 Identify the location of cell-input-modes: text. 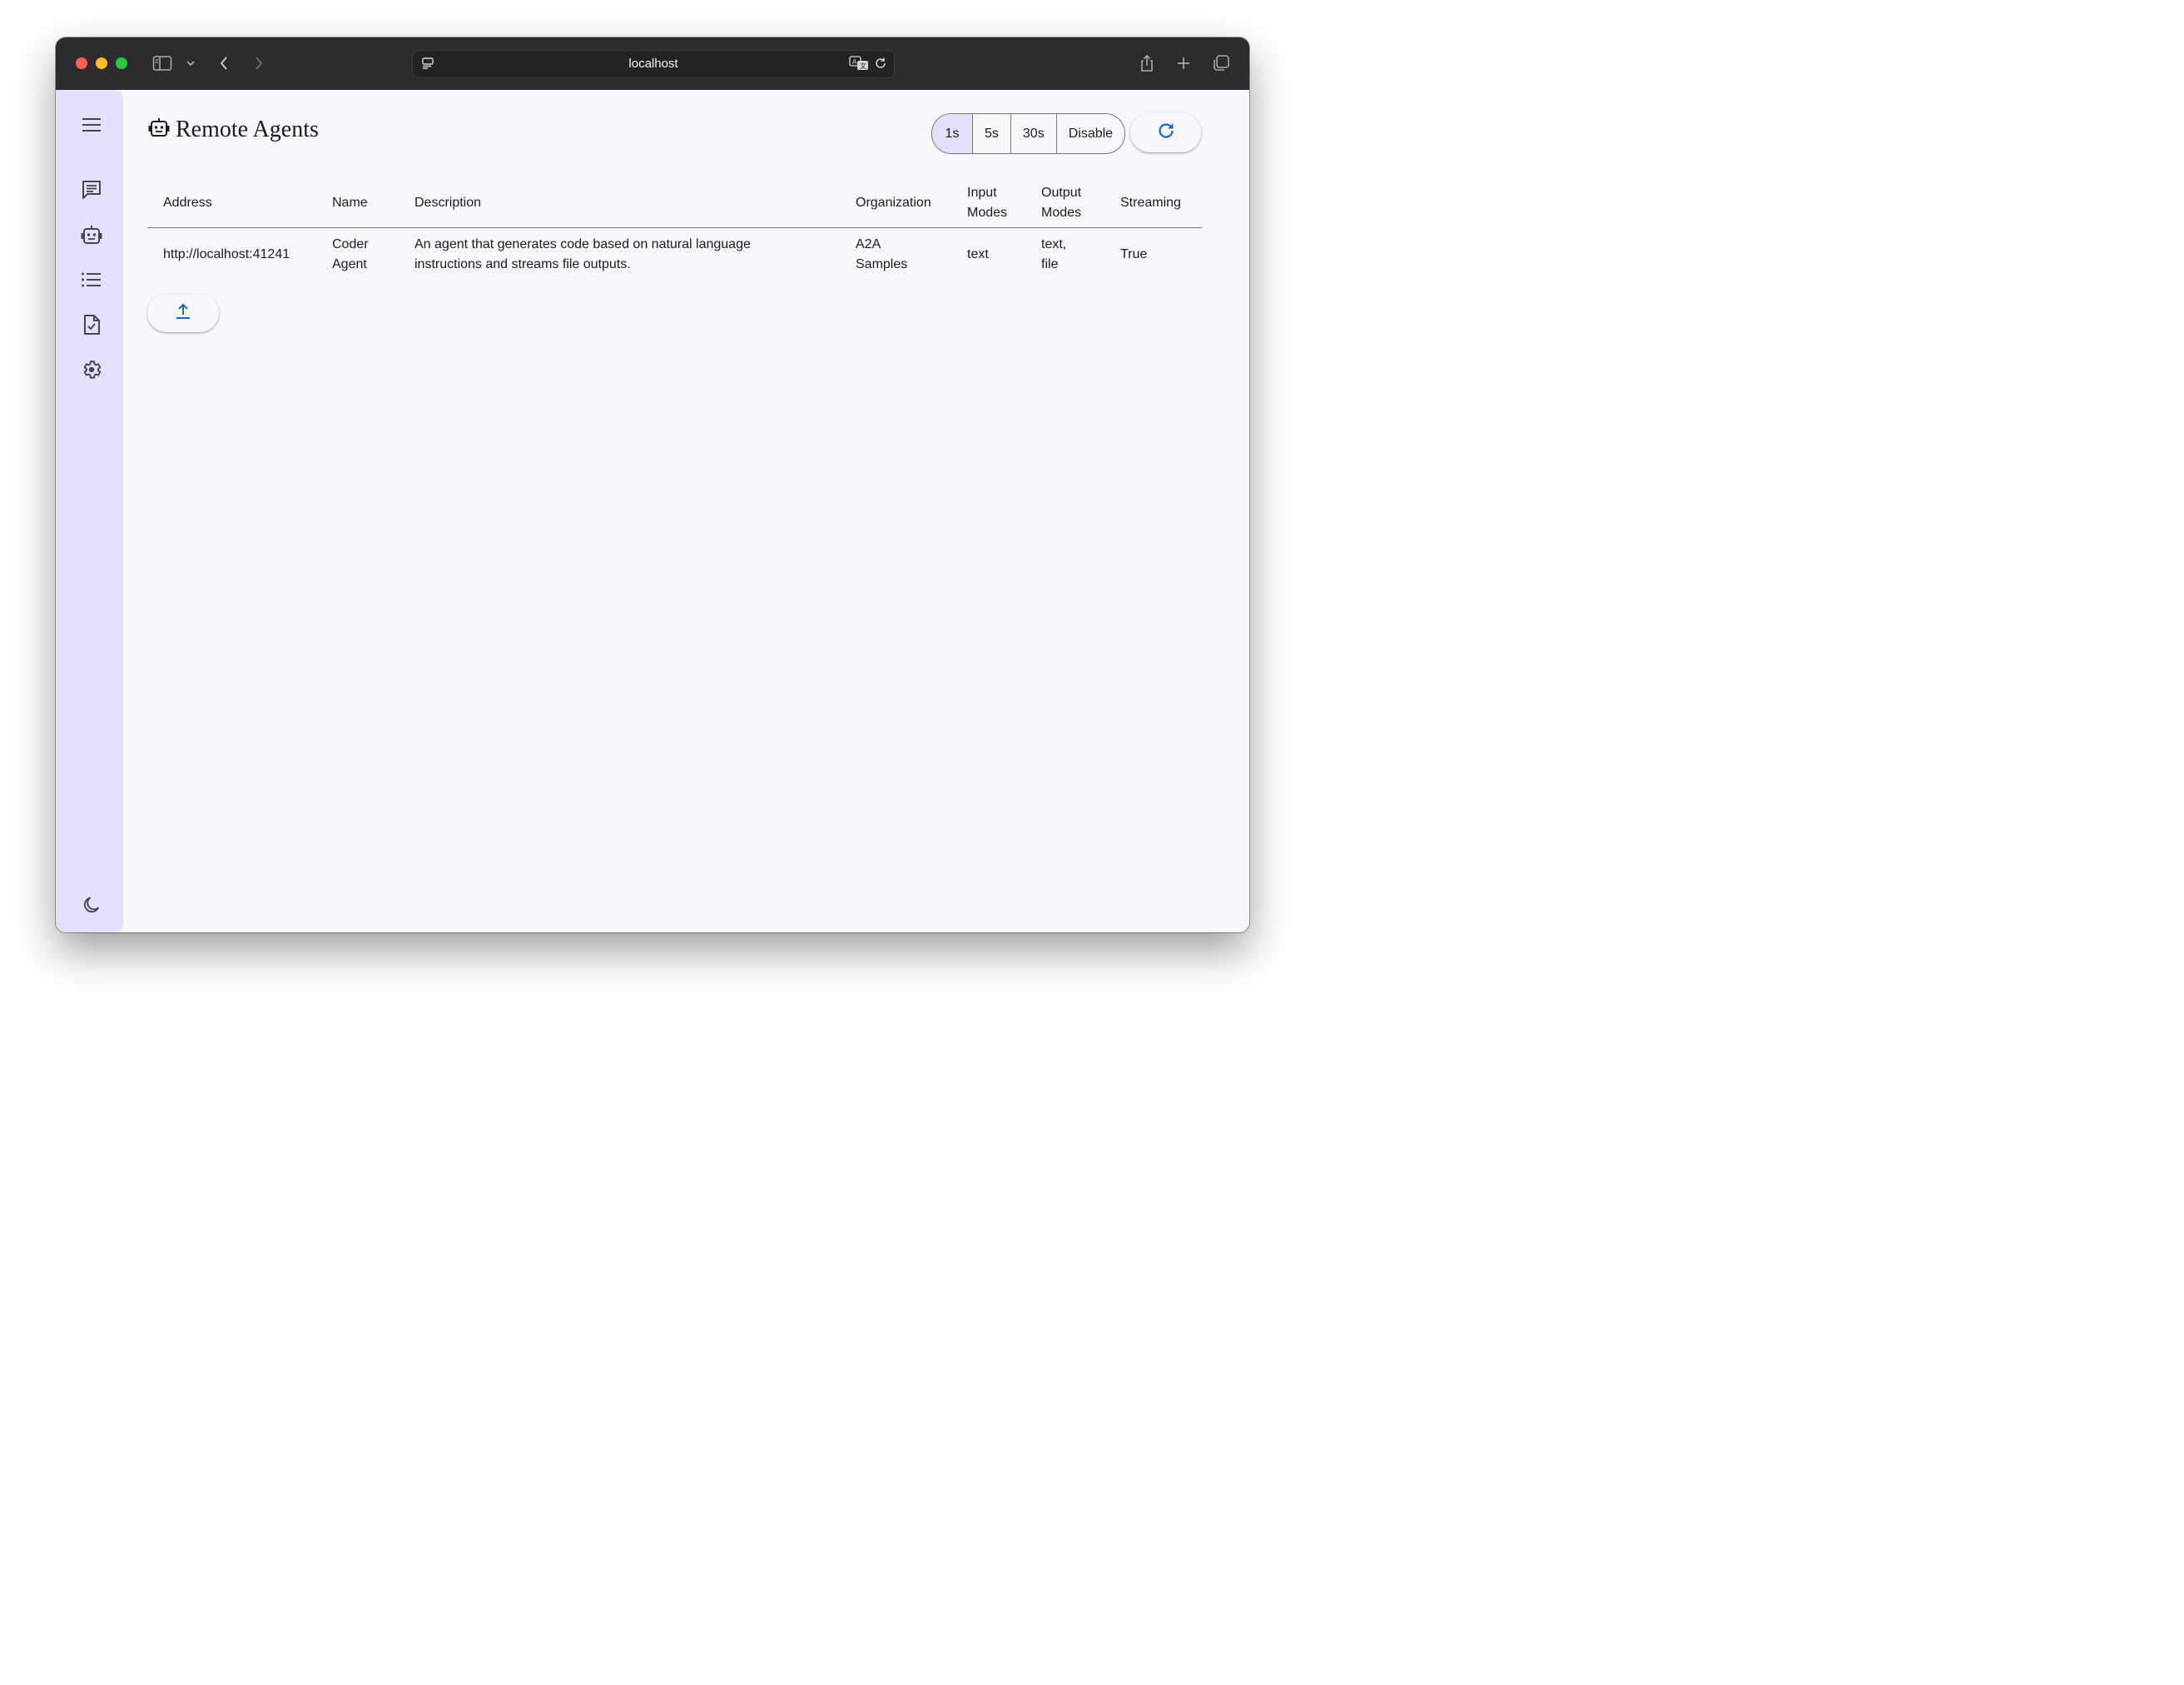
(978, 254).